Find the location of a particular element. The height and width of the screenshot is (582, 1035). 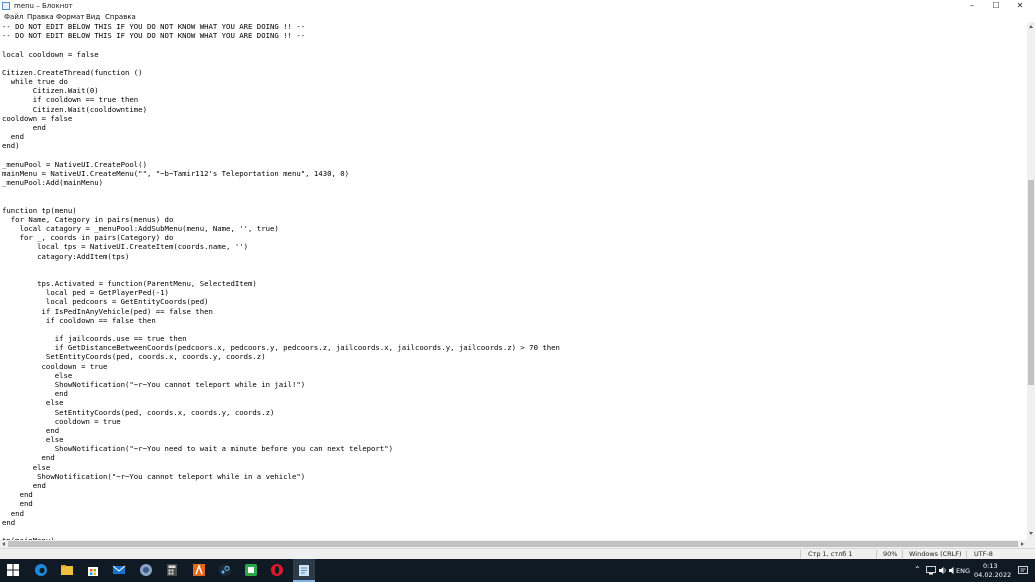

scroll-right-arrow-icon is located at coordinates (1022, 544).